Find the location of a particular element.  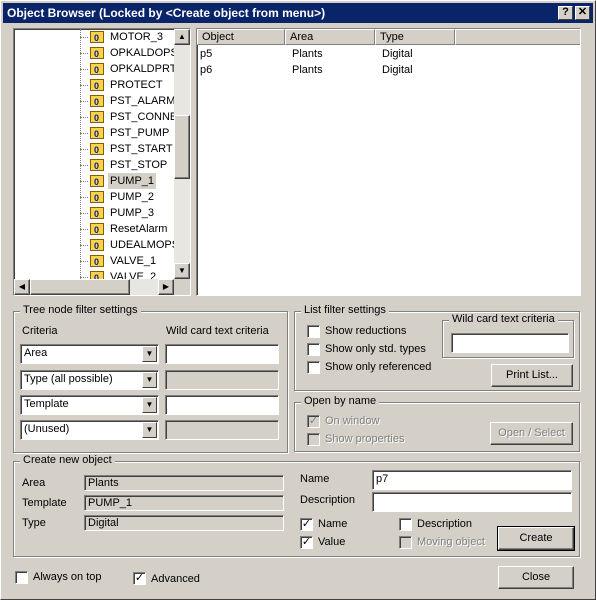

moving-object-checkbox is located at coordinates (405, 542).